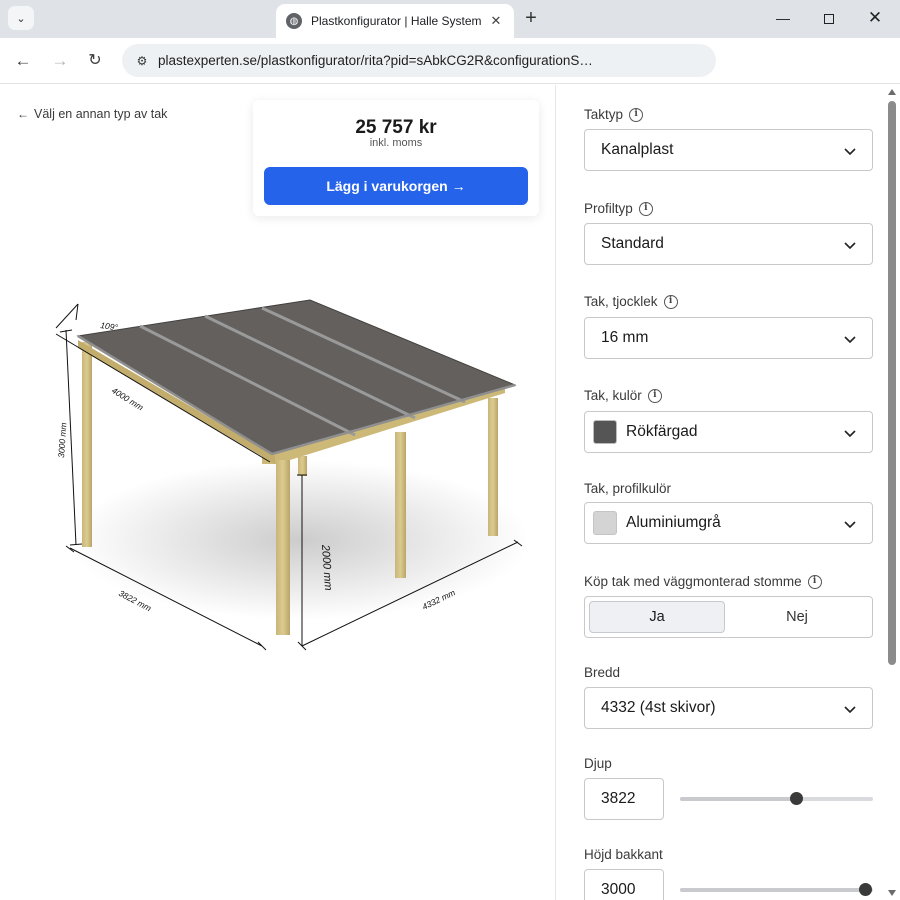 Image resolution: width=900 pixels, height=900 pixels. I want to click on minimize-button: —, so click(783, 18).